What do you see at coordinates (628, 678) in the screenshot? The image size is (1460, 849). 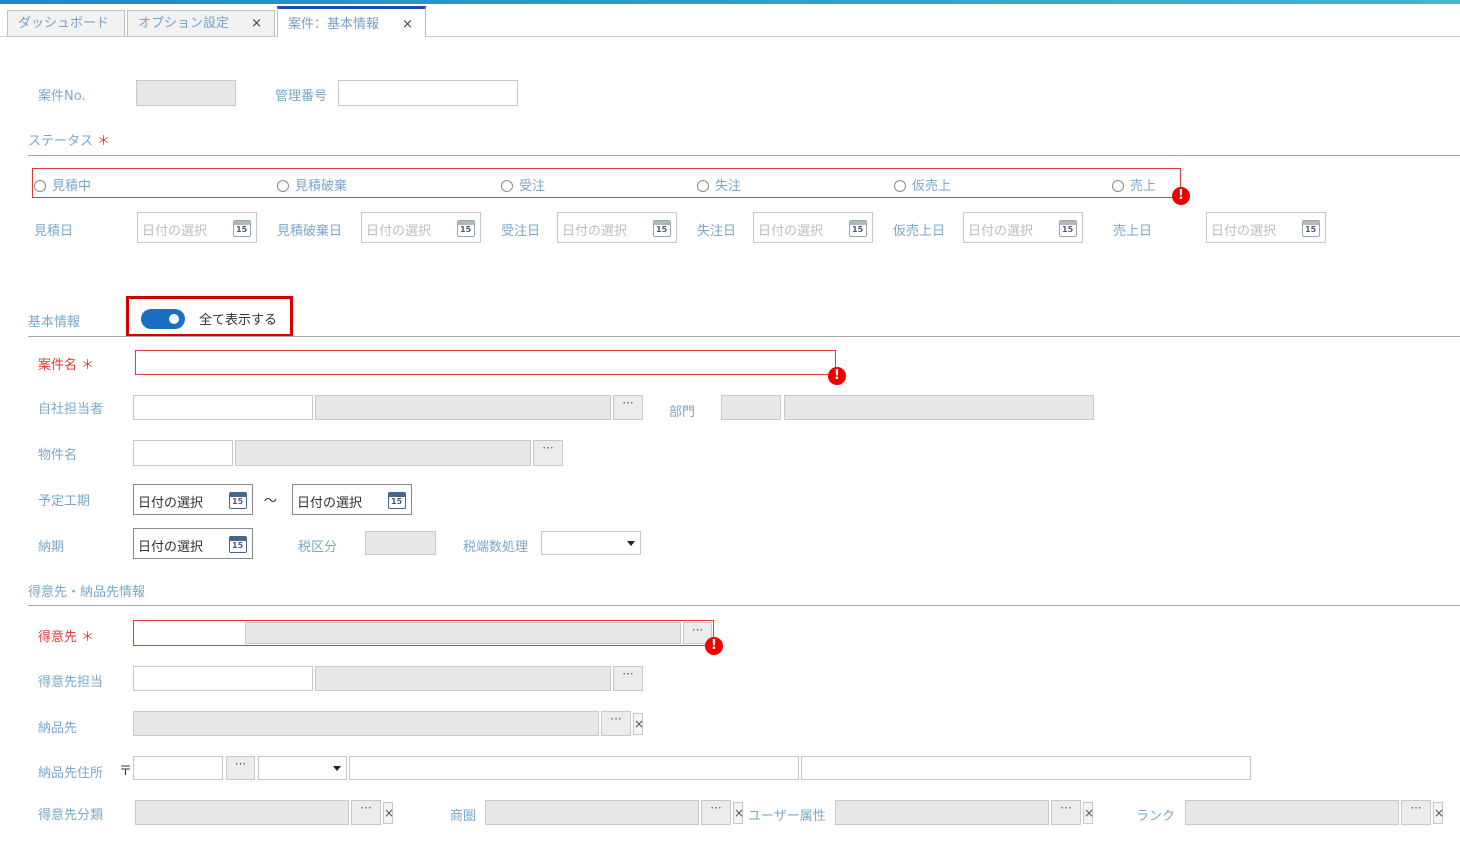 I see `customer-staff-lookup-button: ···` at bounding box center [628, 678].